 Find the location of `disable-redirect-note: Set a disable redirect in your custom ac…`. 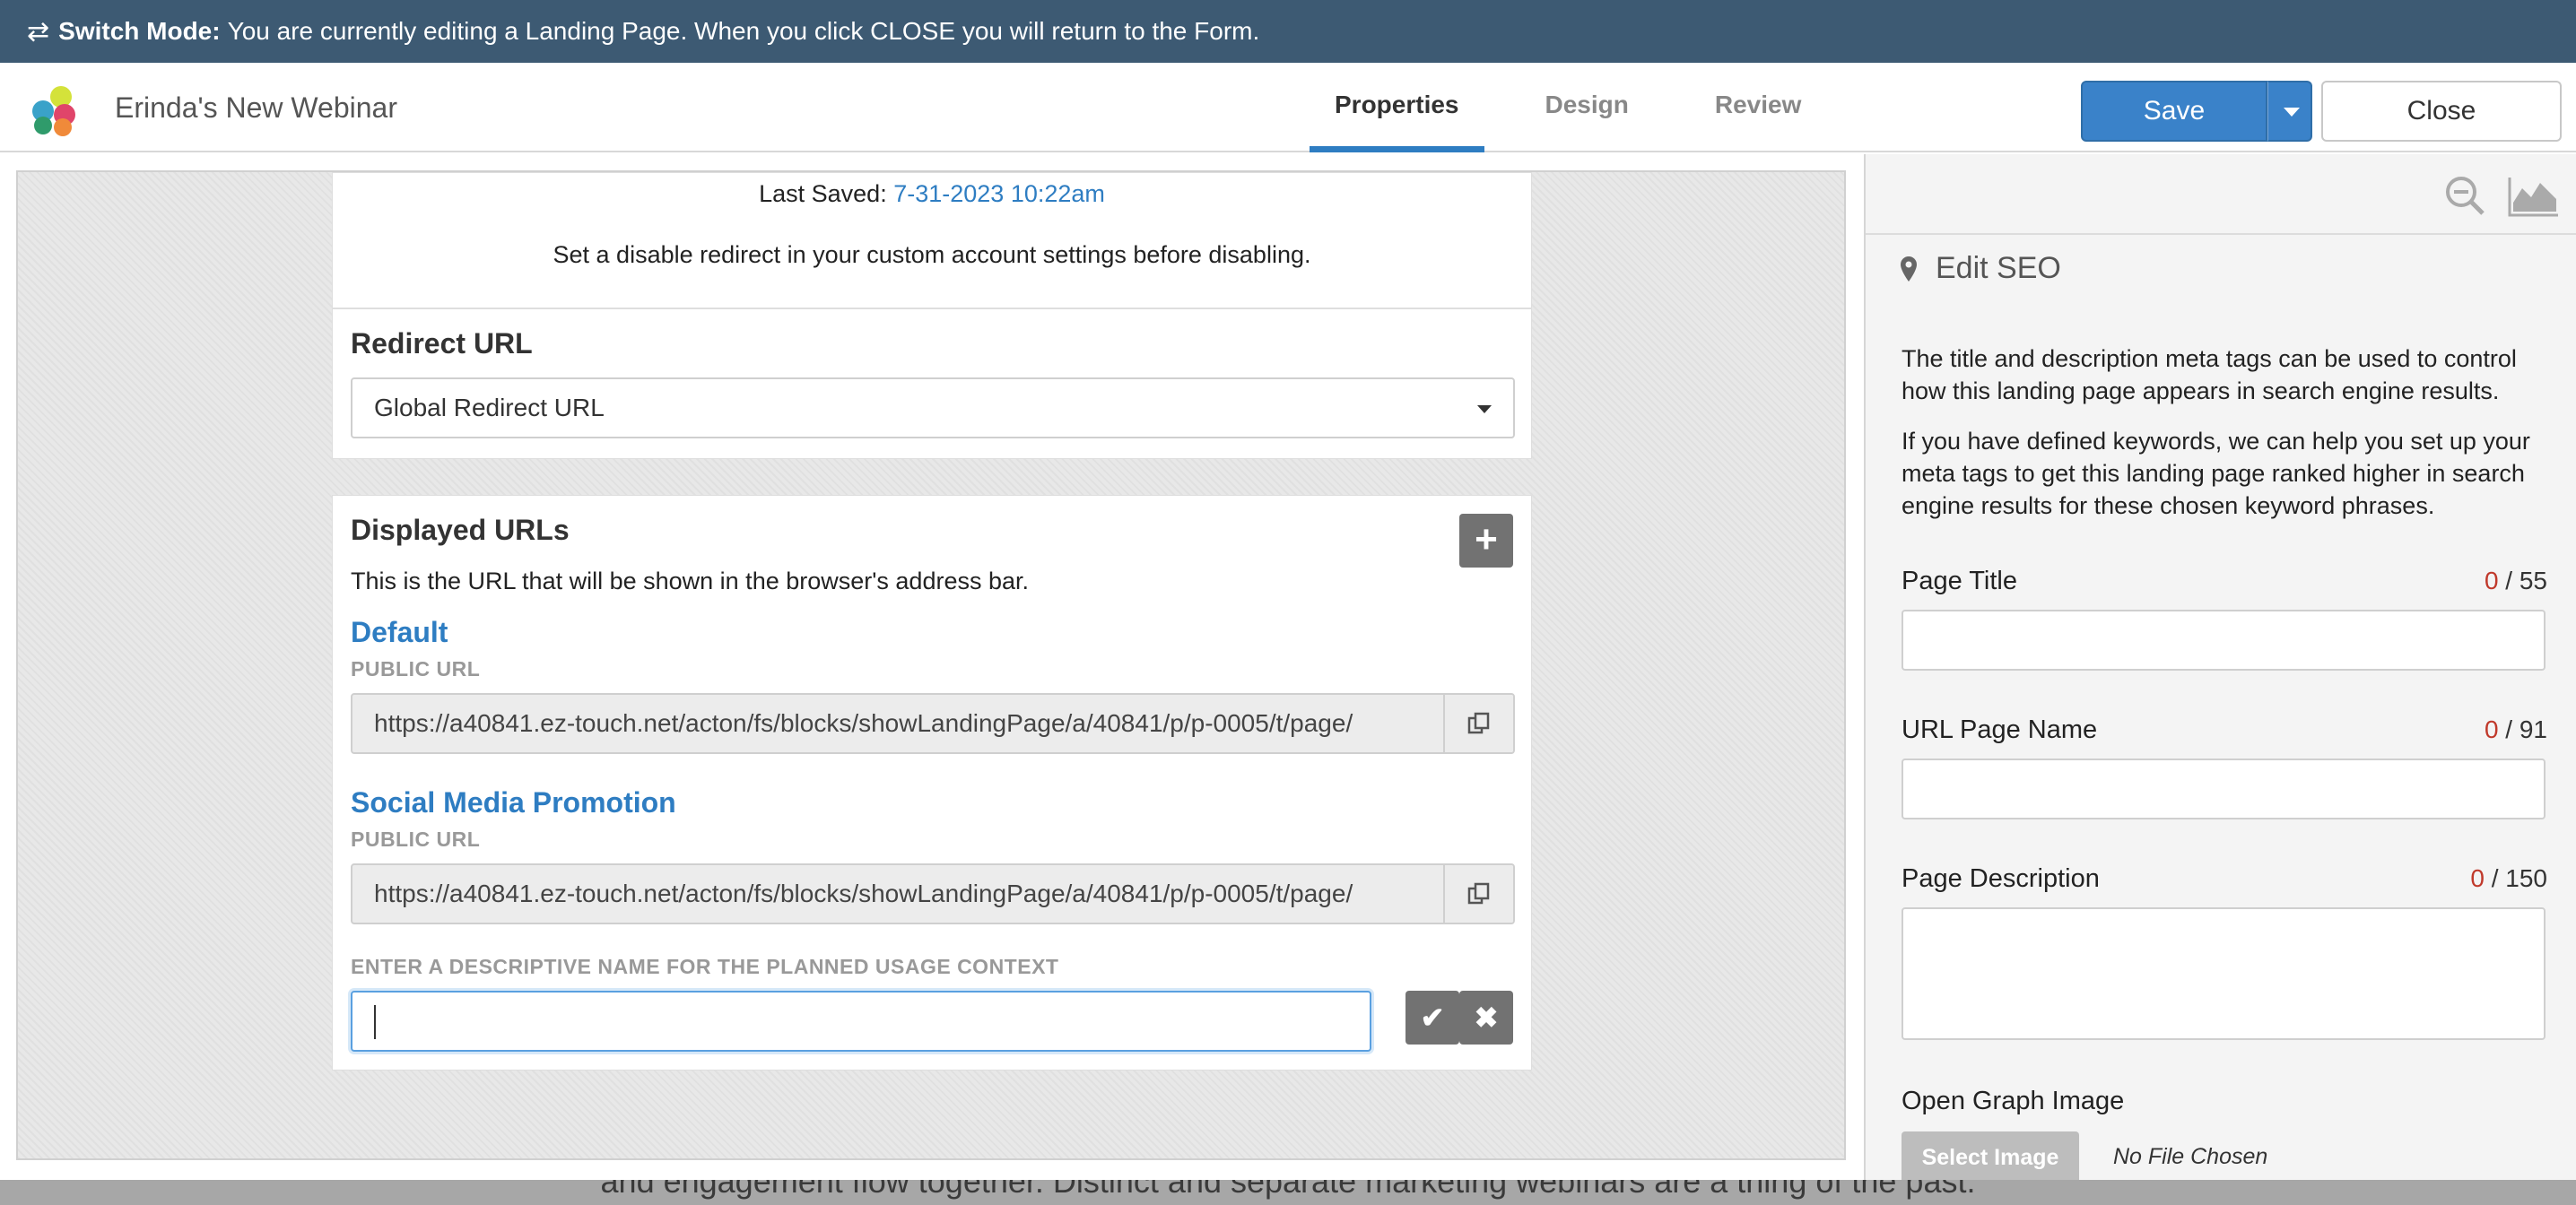

disable-redirect-note: Set a disable redirect in your custom ac… is located at coordinates (932, 254).